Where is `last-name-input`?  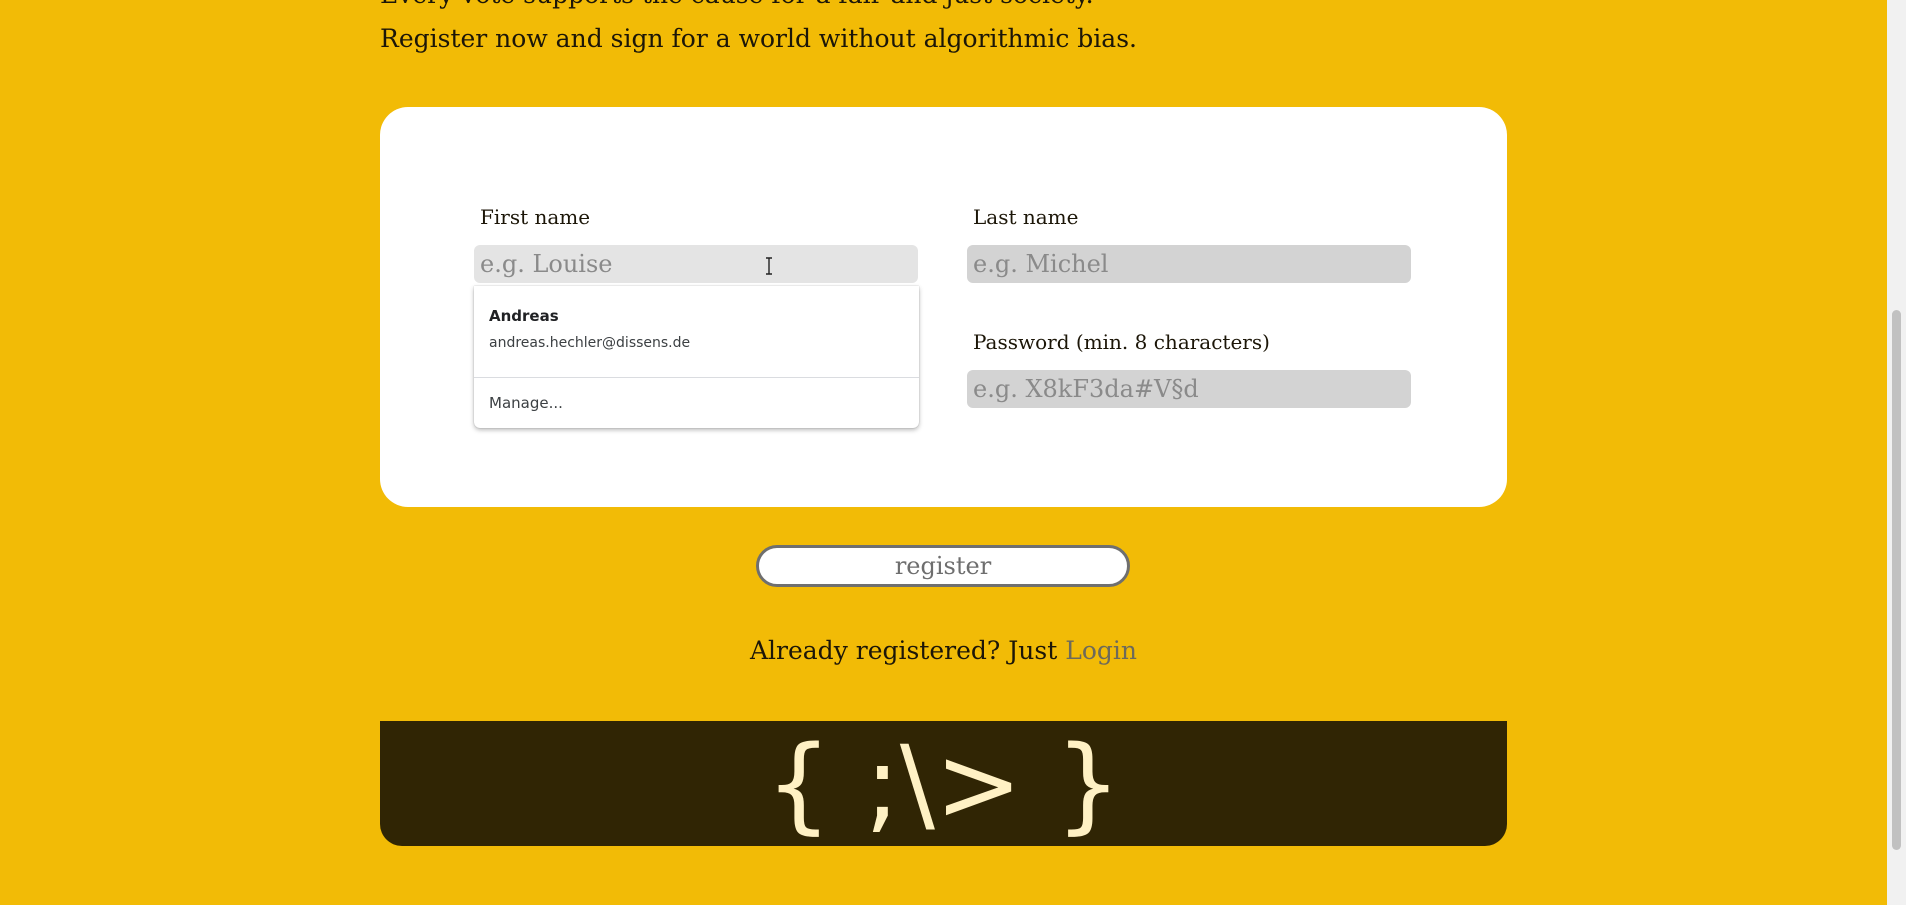
last-name-input is located at coordinates (1189, 264).